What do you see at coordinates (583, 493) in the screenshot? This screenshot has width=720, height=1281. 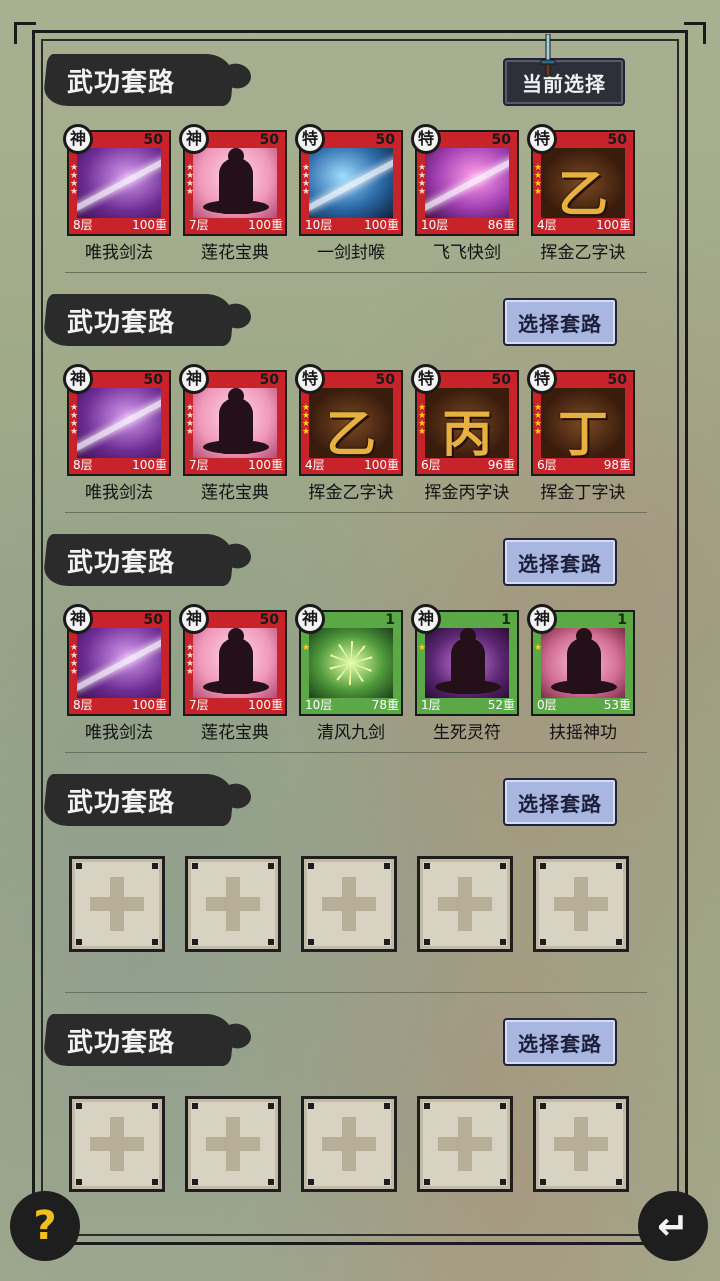 I see `skill-name: 挥金丁字诀` at bounding box center [583, 493].